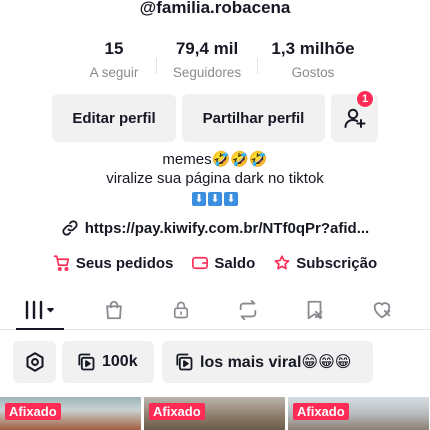  I want to click on playlist-settings-button, so click(34, 362).